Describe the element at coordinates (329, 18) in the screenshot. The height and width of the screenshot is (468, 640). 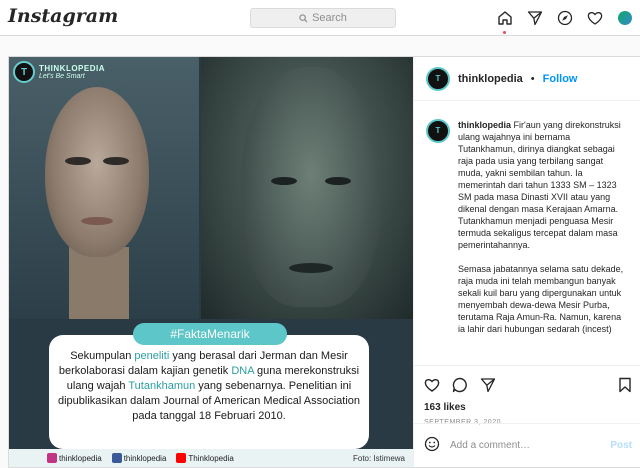
I see `search-placeholder: Search` at that location.